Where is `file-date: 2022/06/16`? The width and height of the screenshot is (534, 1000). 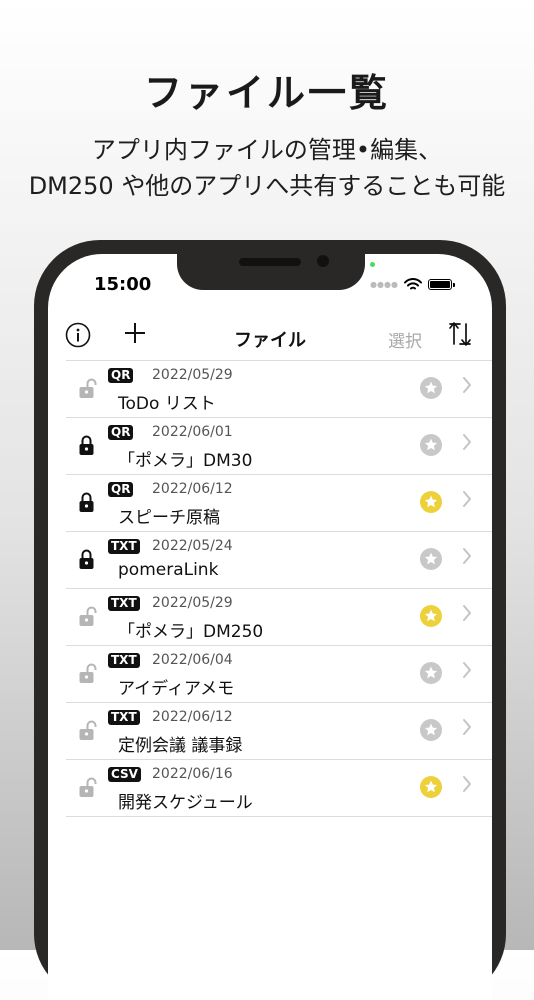 file-date: 2022/06/16 is located at coordinates (192, 774).